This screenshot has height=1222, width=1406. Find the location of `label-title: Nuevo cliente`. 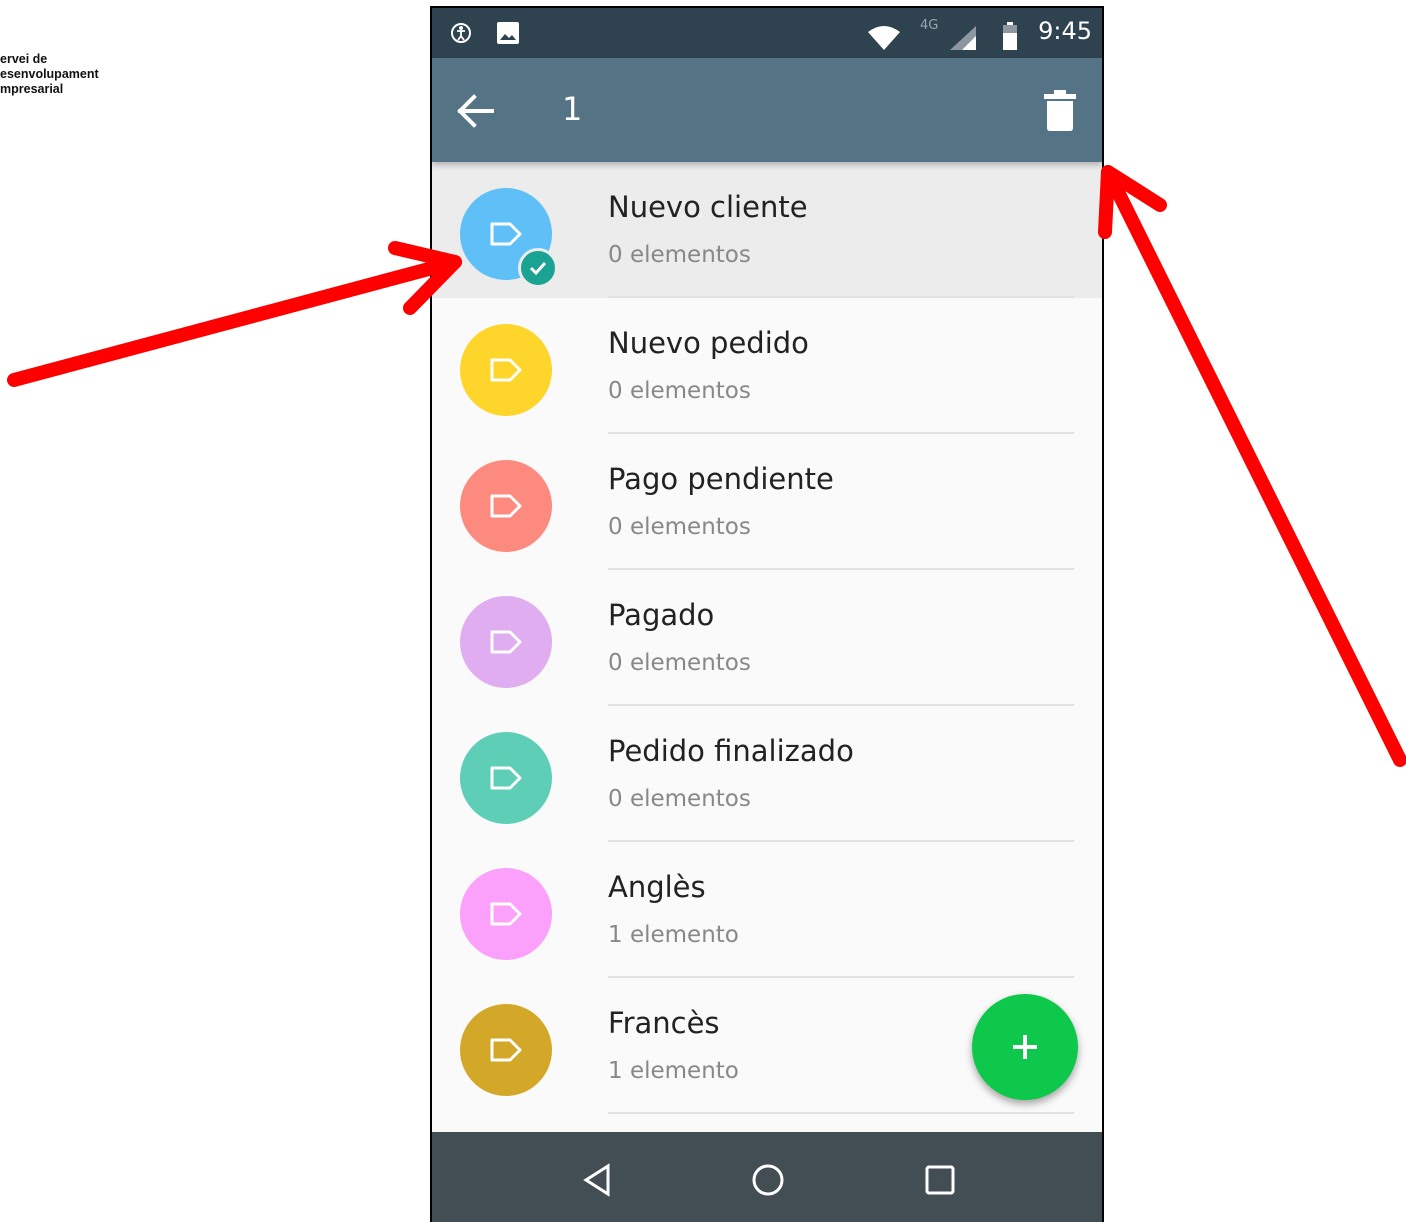

label-title: Nuevo cliente is located at coordinates (708, 207).